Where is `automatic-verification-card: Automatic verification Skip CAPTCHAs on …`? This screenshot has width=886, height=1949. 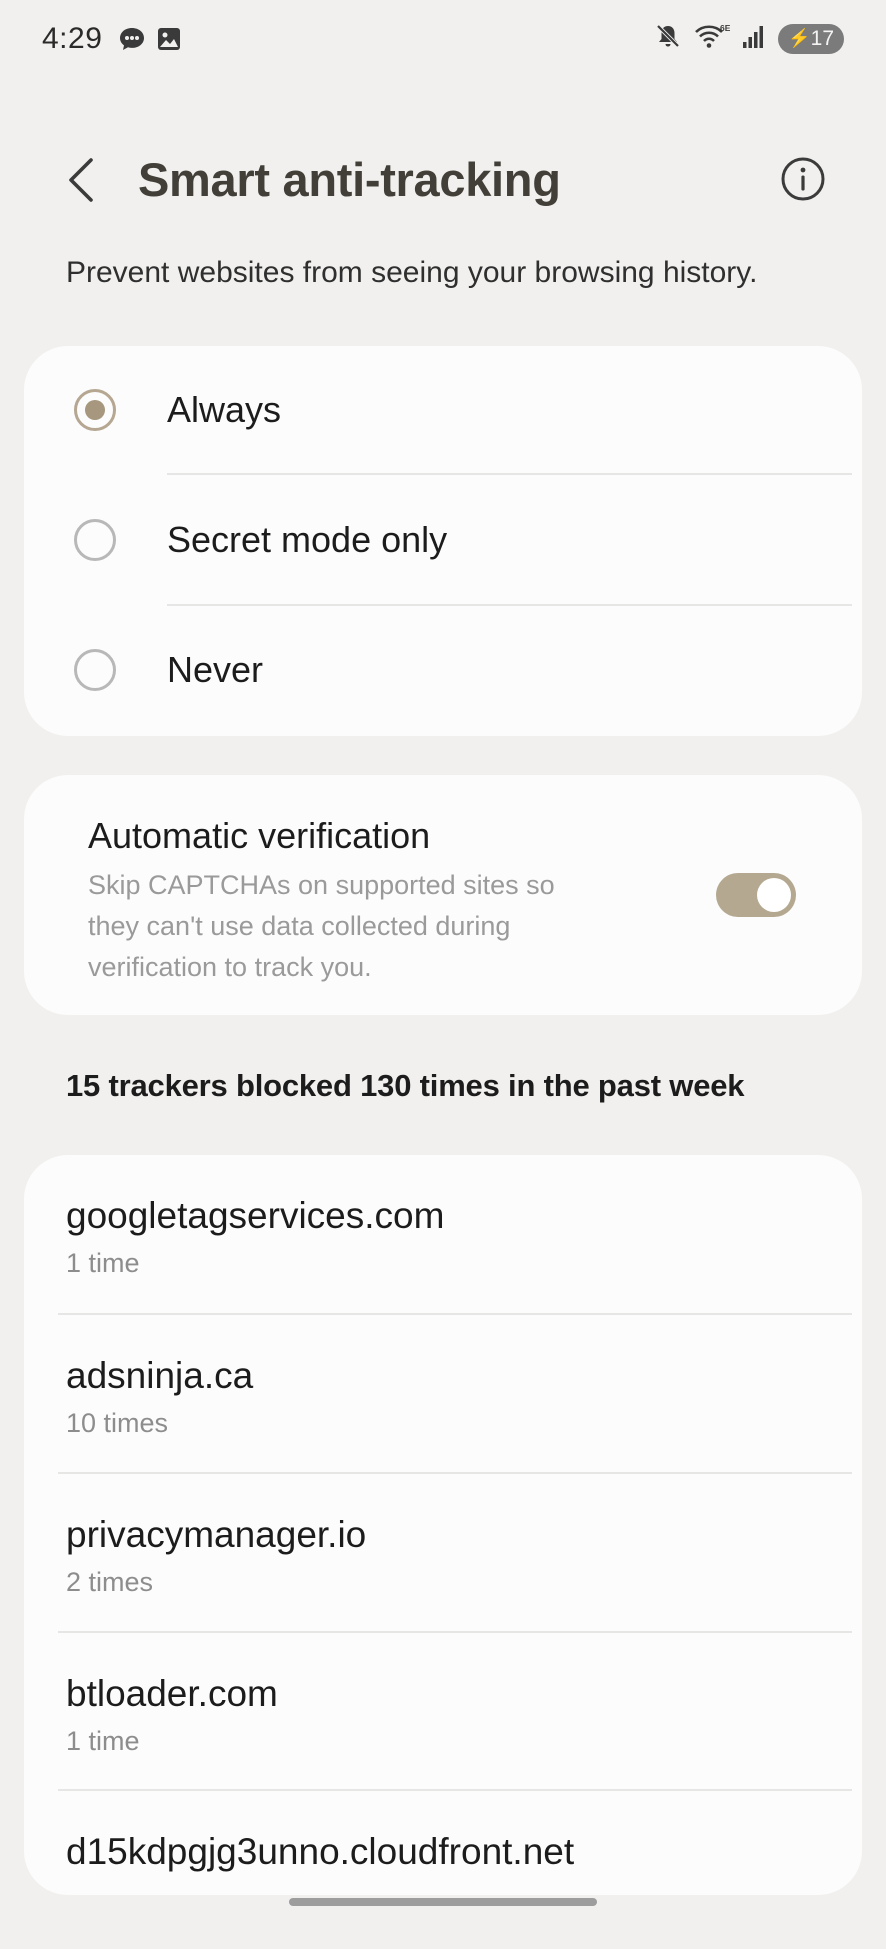 automatic-verification-card: Automatic verification Skip CAPTCHAs on … is located at coordinates (443, 895).